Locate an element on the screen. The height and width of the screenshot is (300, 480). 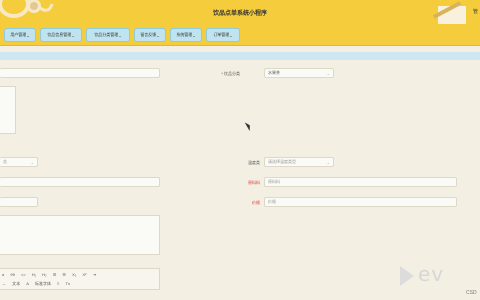
temperature-select: 请选择温度类型 ⌄ is located at coordinates (299, 162).